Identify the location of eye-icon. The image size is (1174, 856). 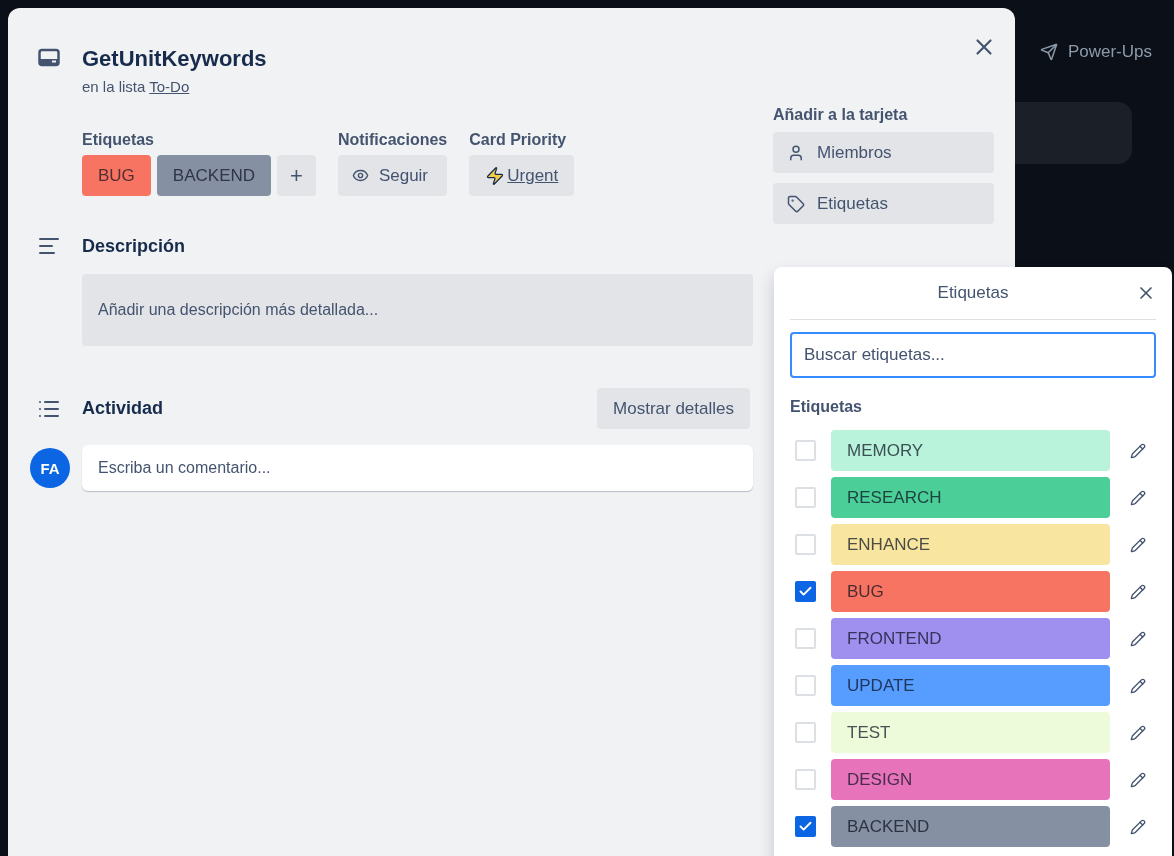
(360, 175).